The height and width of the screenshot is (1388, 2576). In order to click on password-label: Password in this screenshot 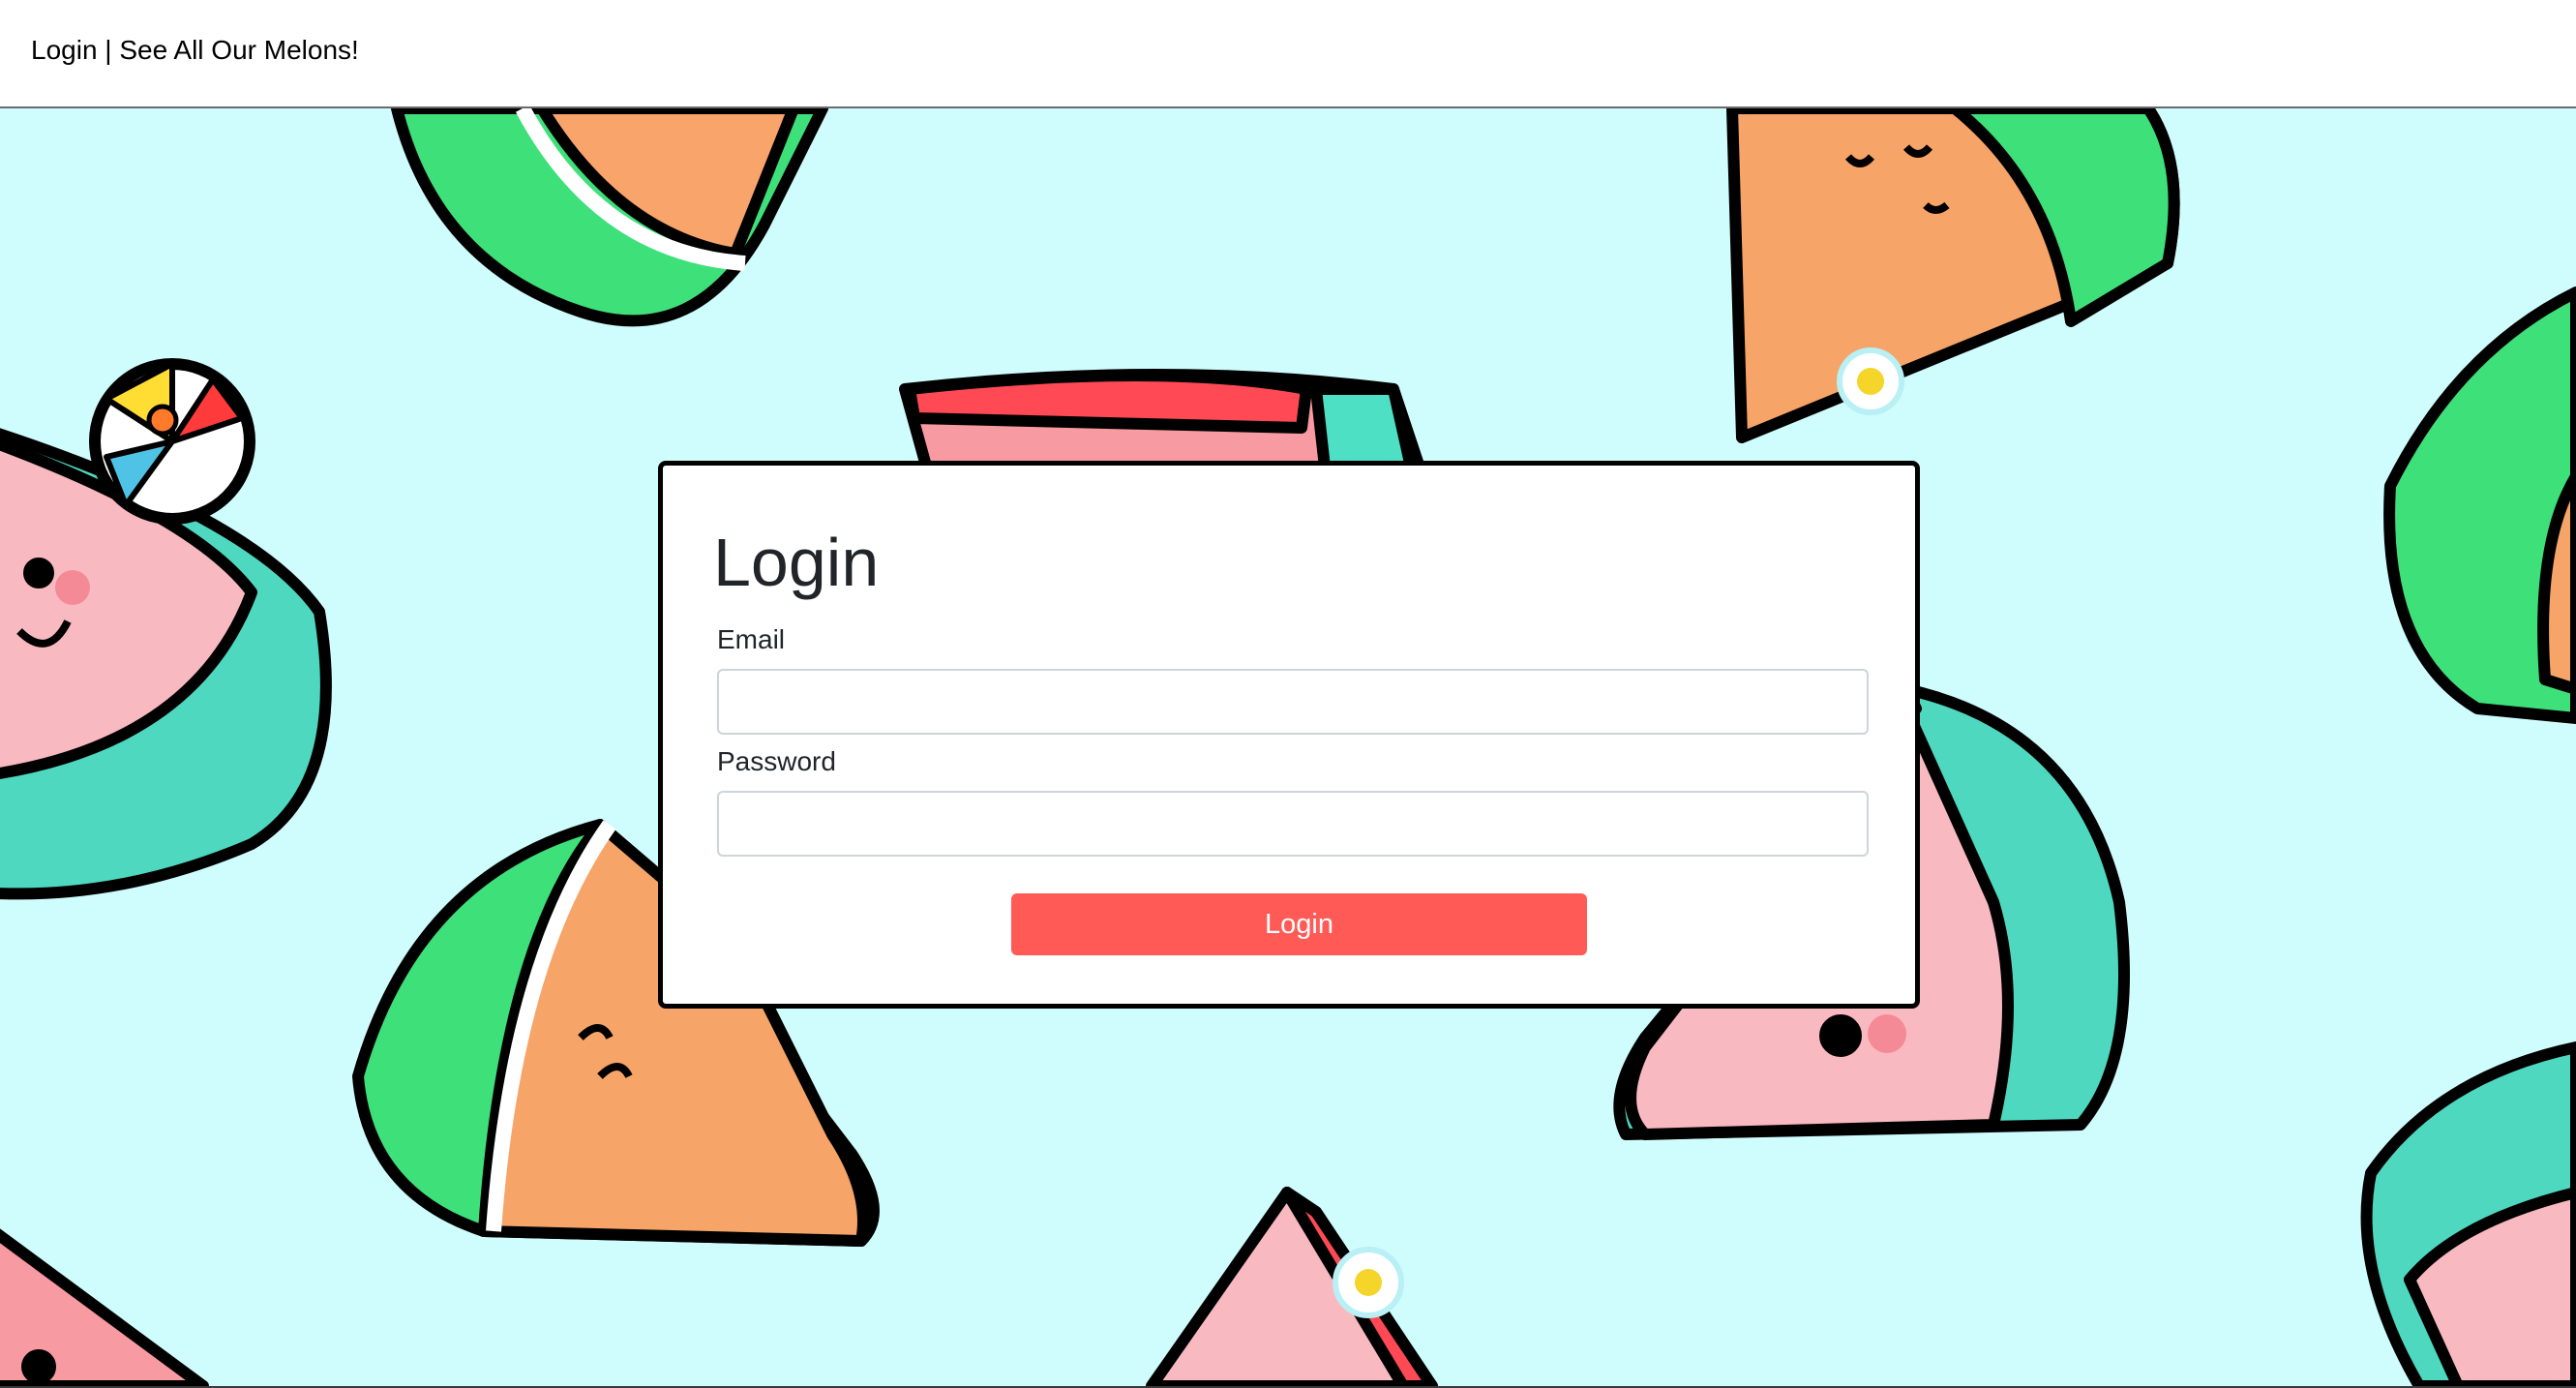, I will do `click(776, 761)`.